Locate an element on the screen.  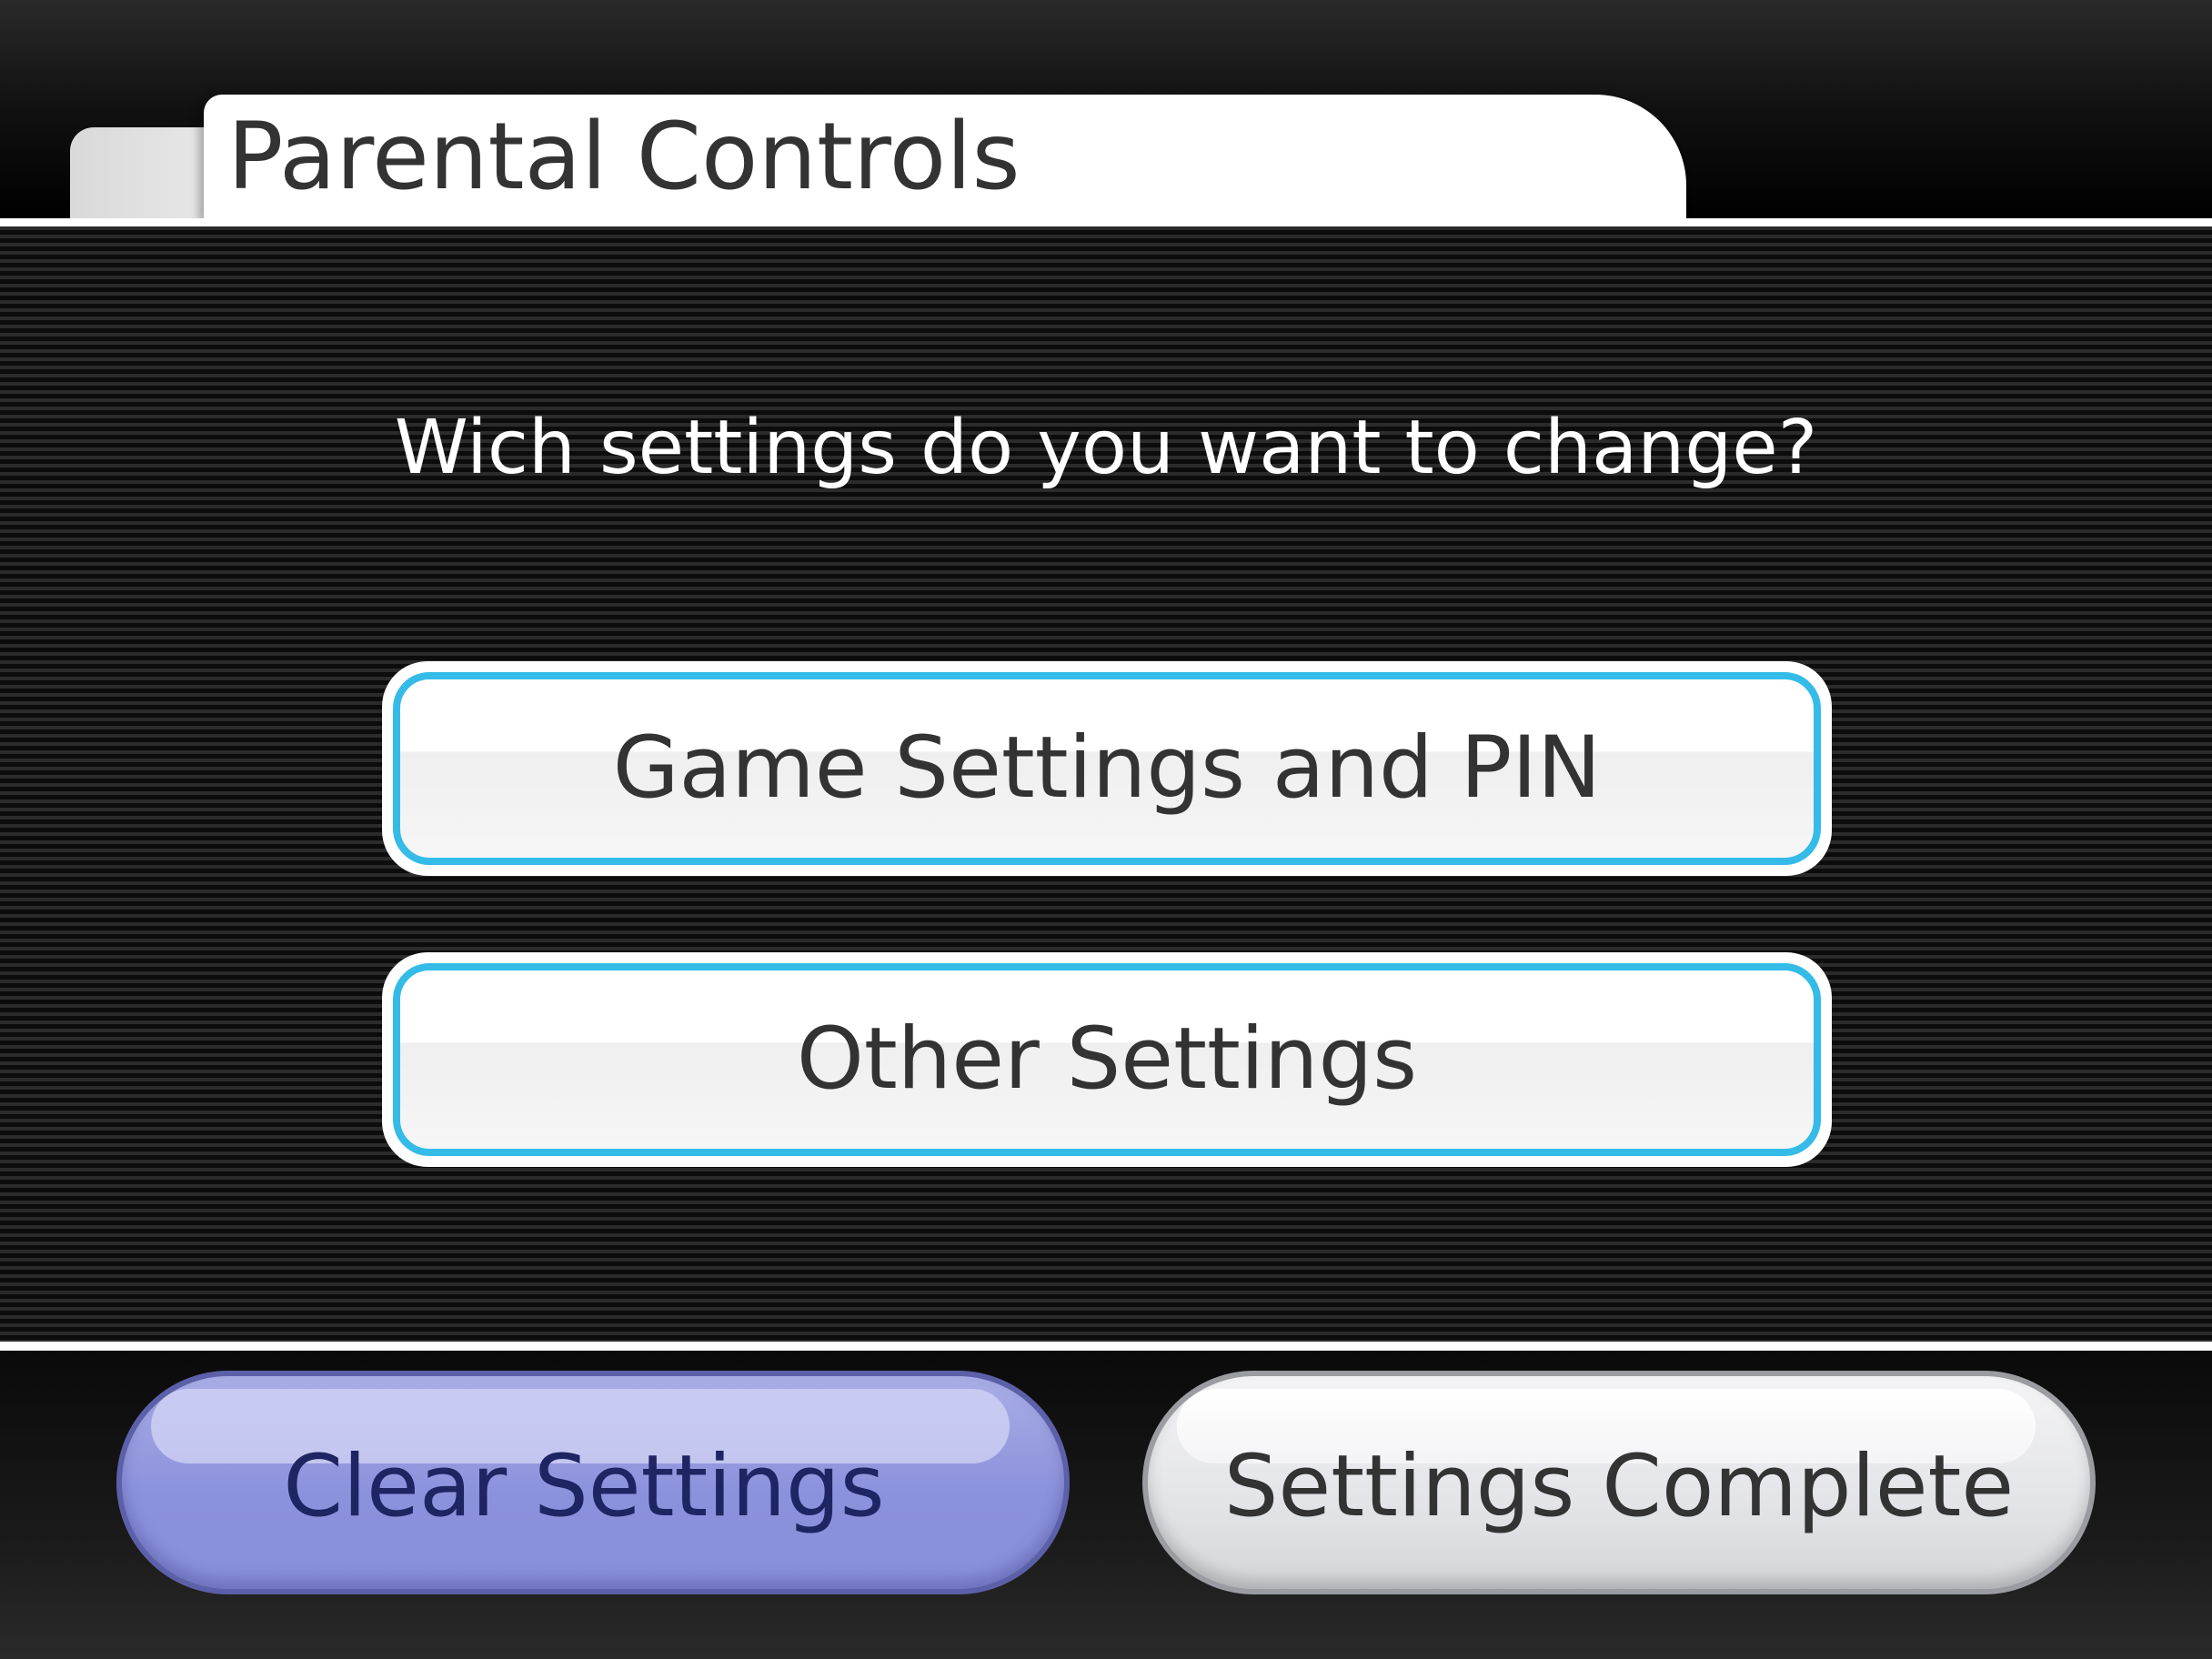
title-tab: Parental Controls is located at coordinates (945, 158).